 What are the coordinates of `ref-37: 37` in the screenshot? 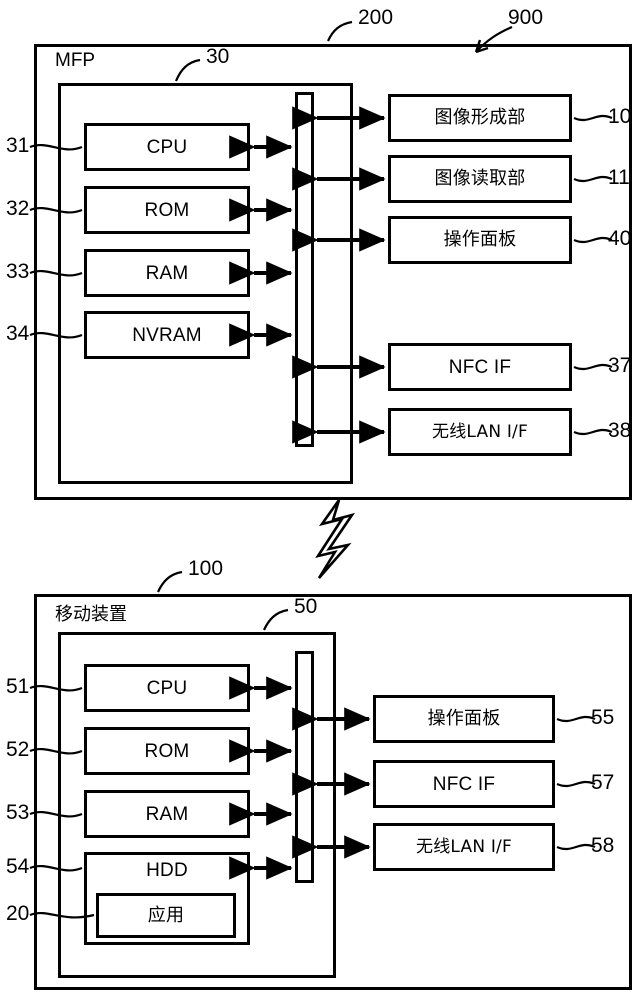 It's located at (620, 365).